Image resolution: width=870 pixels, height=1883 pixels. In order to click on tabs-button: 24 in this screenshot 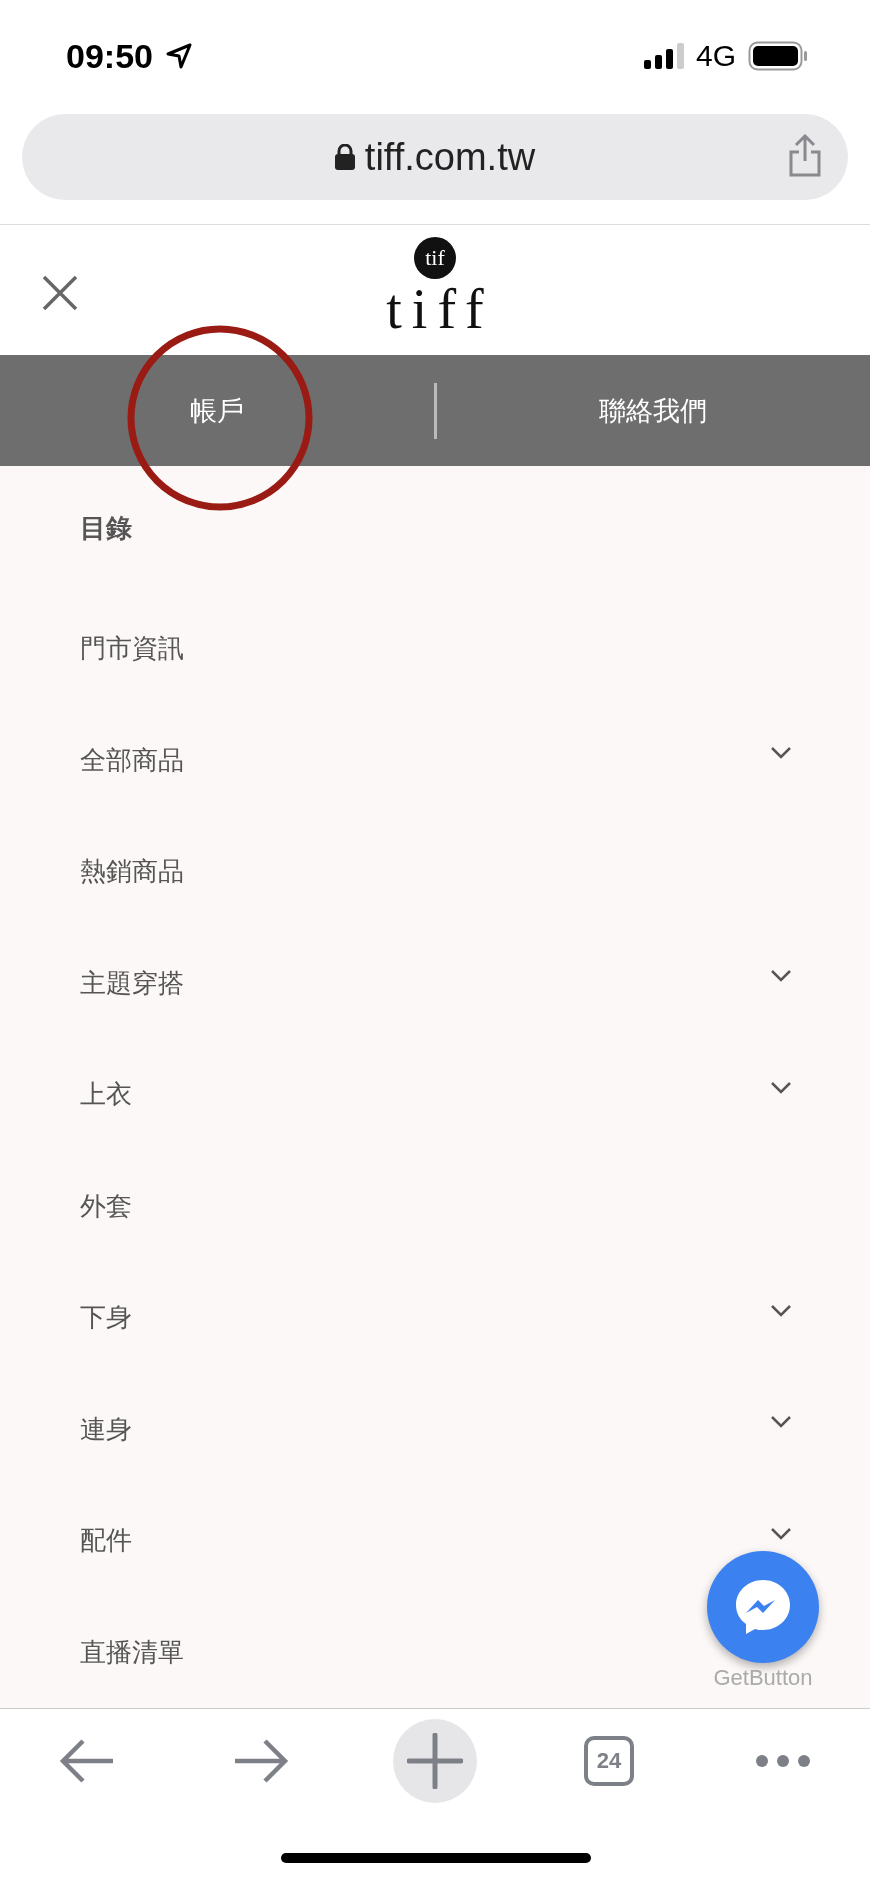, I will do `click(609, 1761)`.